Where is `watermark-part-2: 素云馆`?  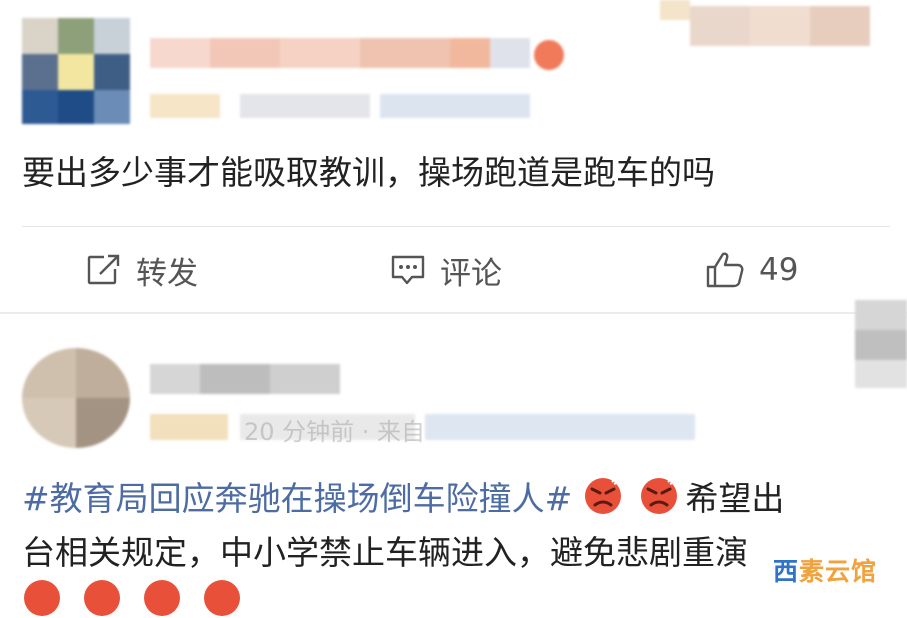
watermark-part-2: 素云馆 is located at coordinates (838, 571).